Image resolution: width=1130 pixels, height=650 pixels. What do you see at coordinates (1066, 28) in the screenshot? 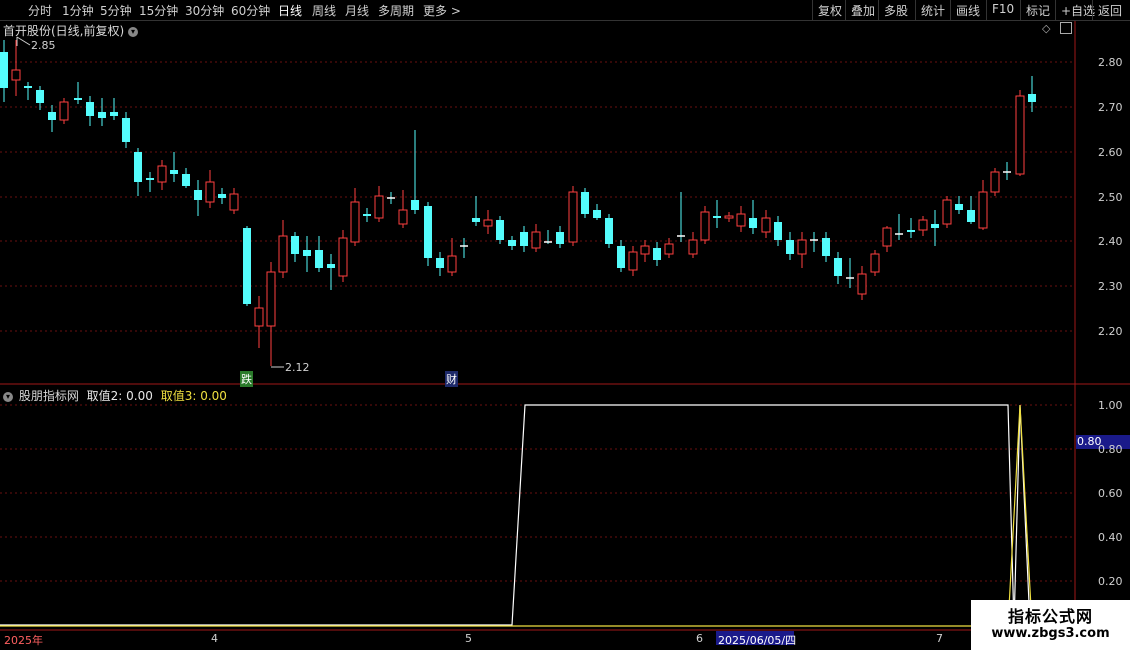
I see `panel-toggle-icon` at bounding box center [1066, 28].